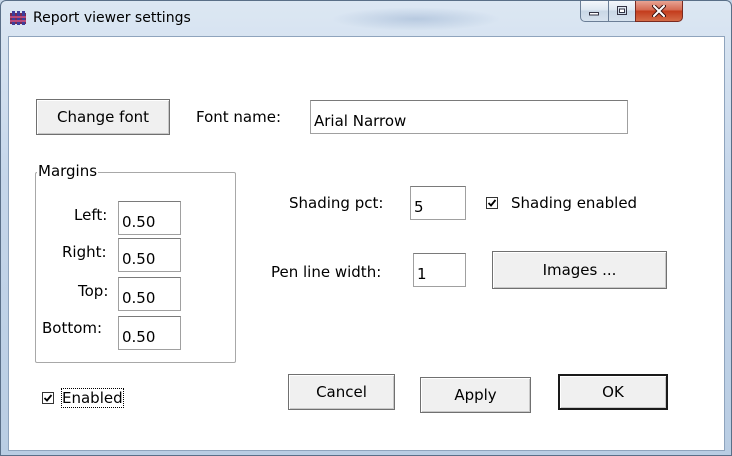 The image size is (732, 456). I want to click on change-font-button: Change font, so click(103, 117).